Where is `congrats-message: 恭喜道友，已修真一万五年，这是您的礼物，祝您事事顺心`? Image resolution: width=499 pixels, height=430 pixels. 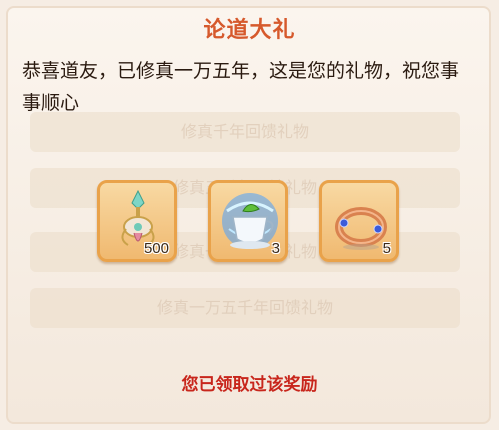 congrats-message: 恭喜道友，已修真一万五年，这是您的礼物，祝您事事顺心 is located at coordinates (241, 87).